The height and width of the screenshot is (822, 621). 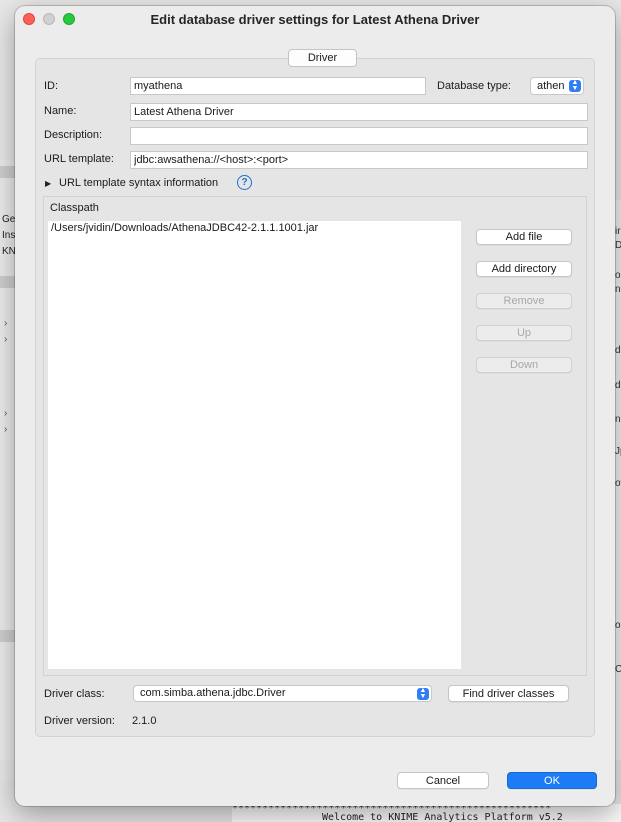 What do you see at coordinates (79, 159) in the screenshot?
I see `url-template-label: URL template:` at bounding box center [79, 159].